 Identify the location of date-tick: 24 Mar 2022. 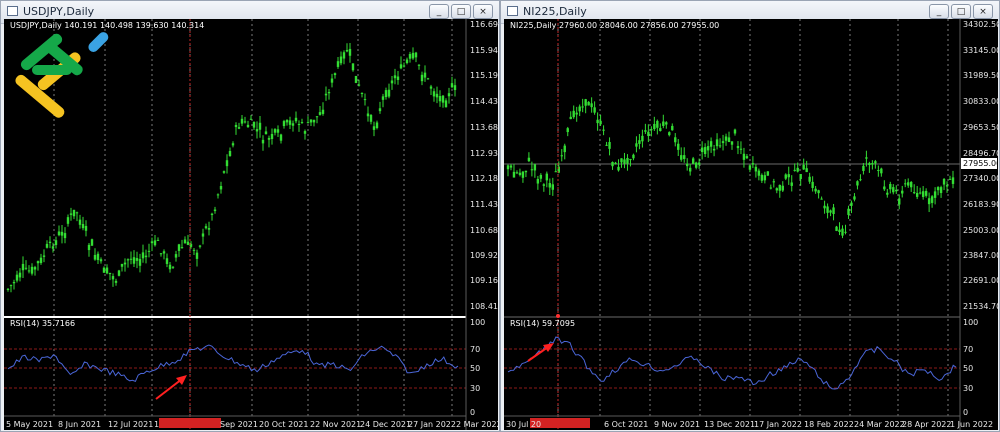
(879, 424).